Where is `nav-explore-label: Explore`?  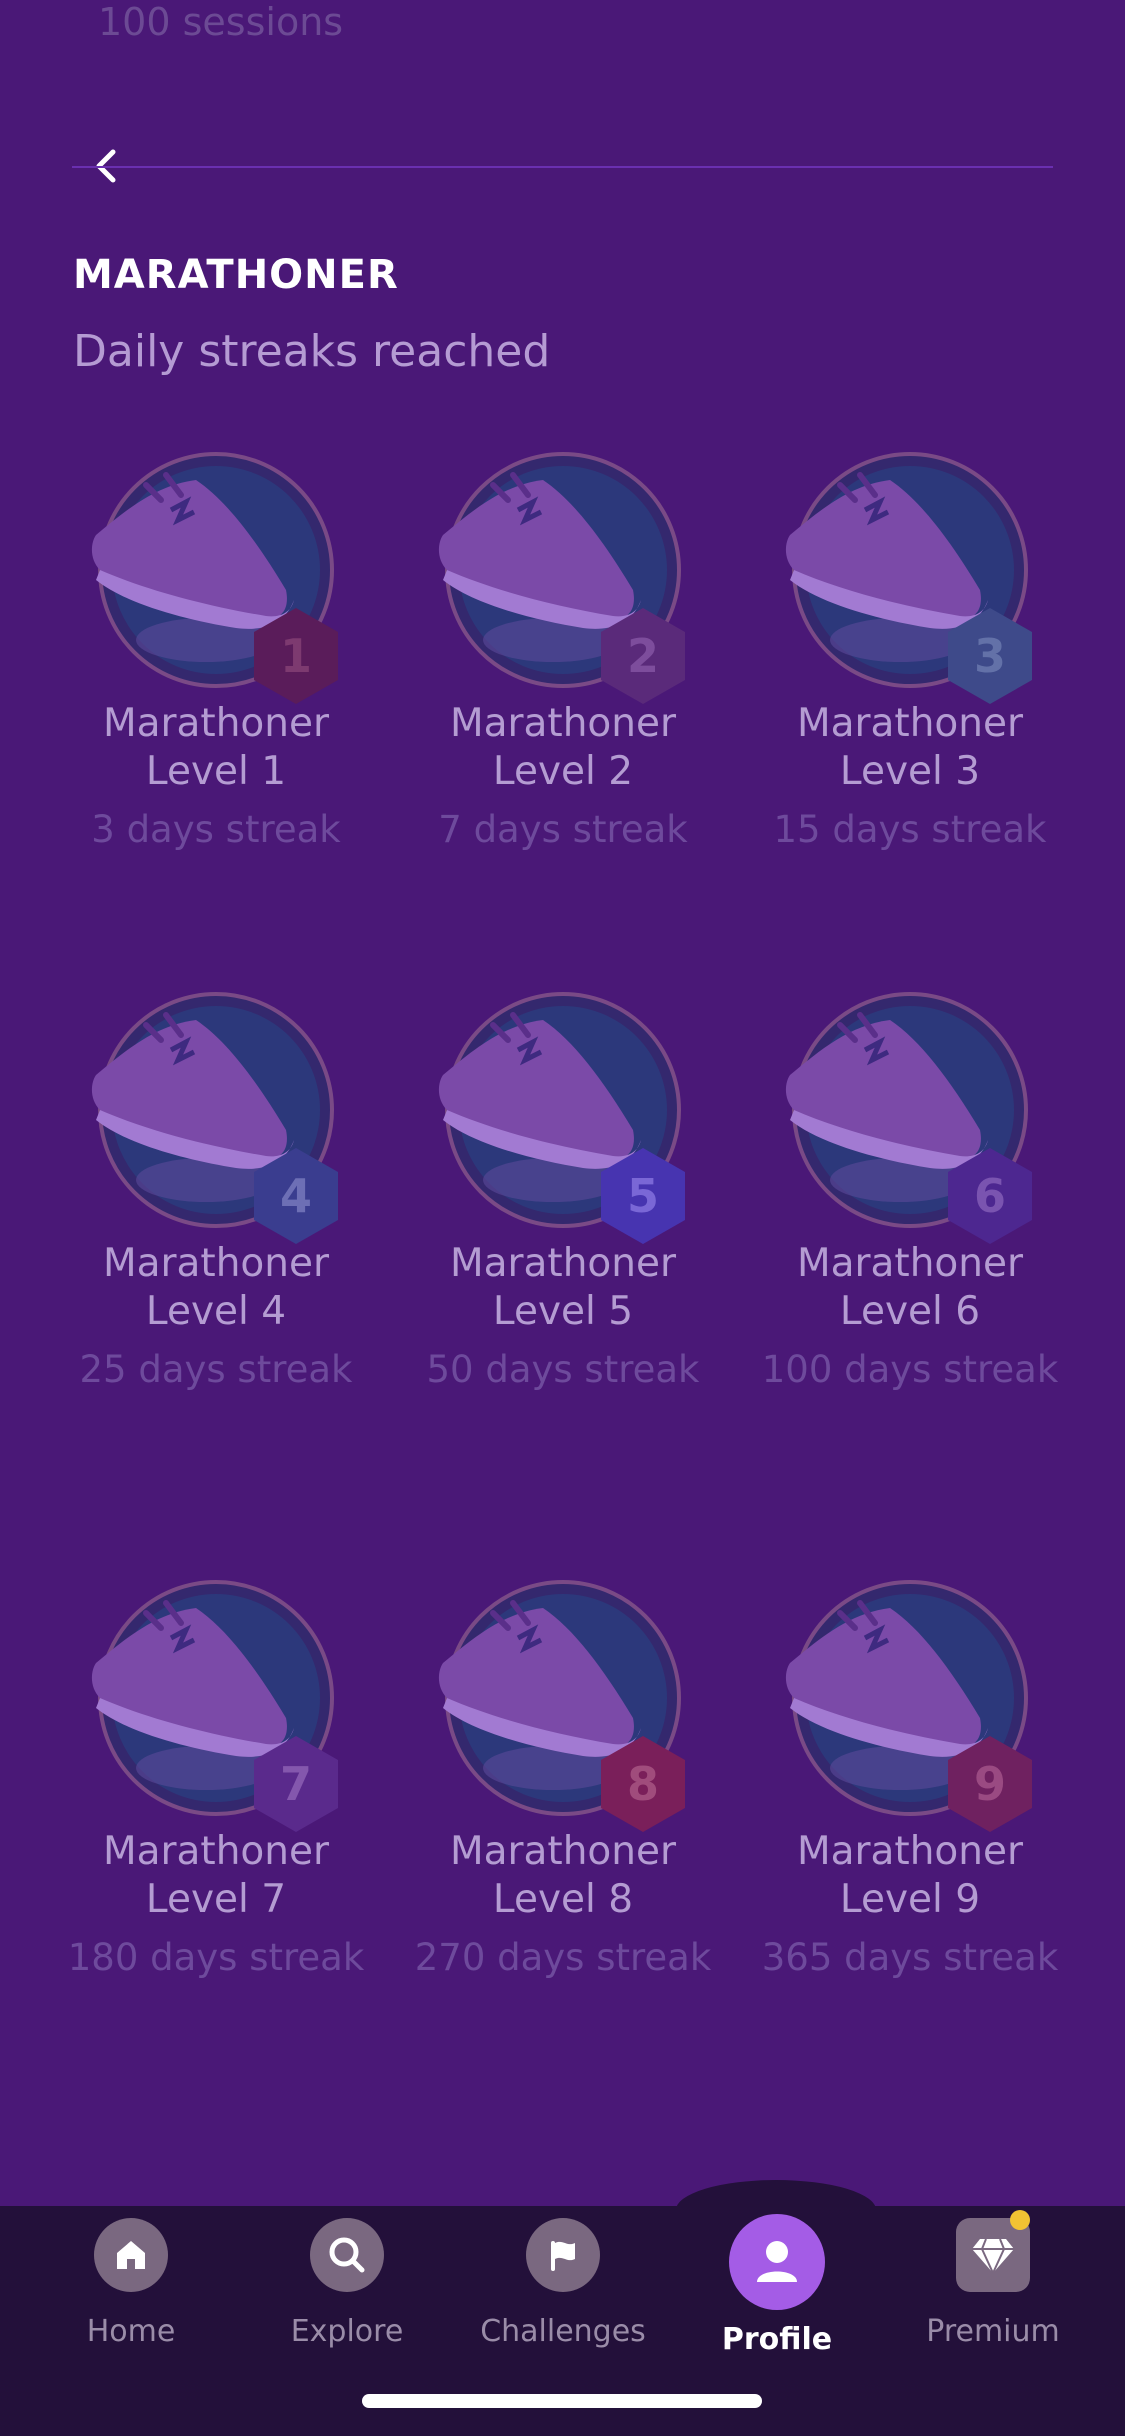 nav-explore-label: Explore is located at coordinates (347, 2331).